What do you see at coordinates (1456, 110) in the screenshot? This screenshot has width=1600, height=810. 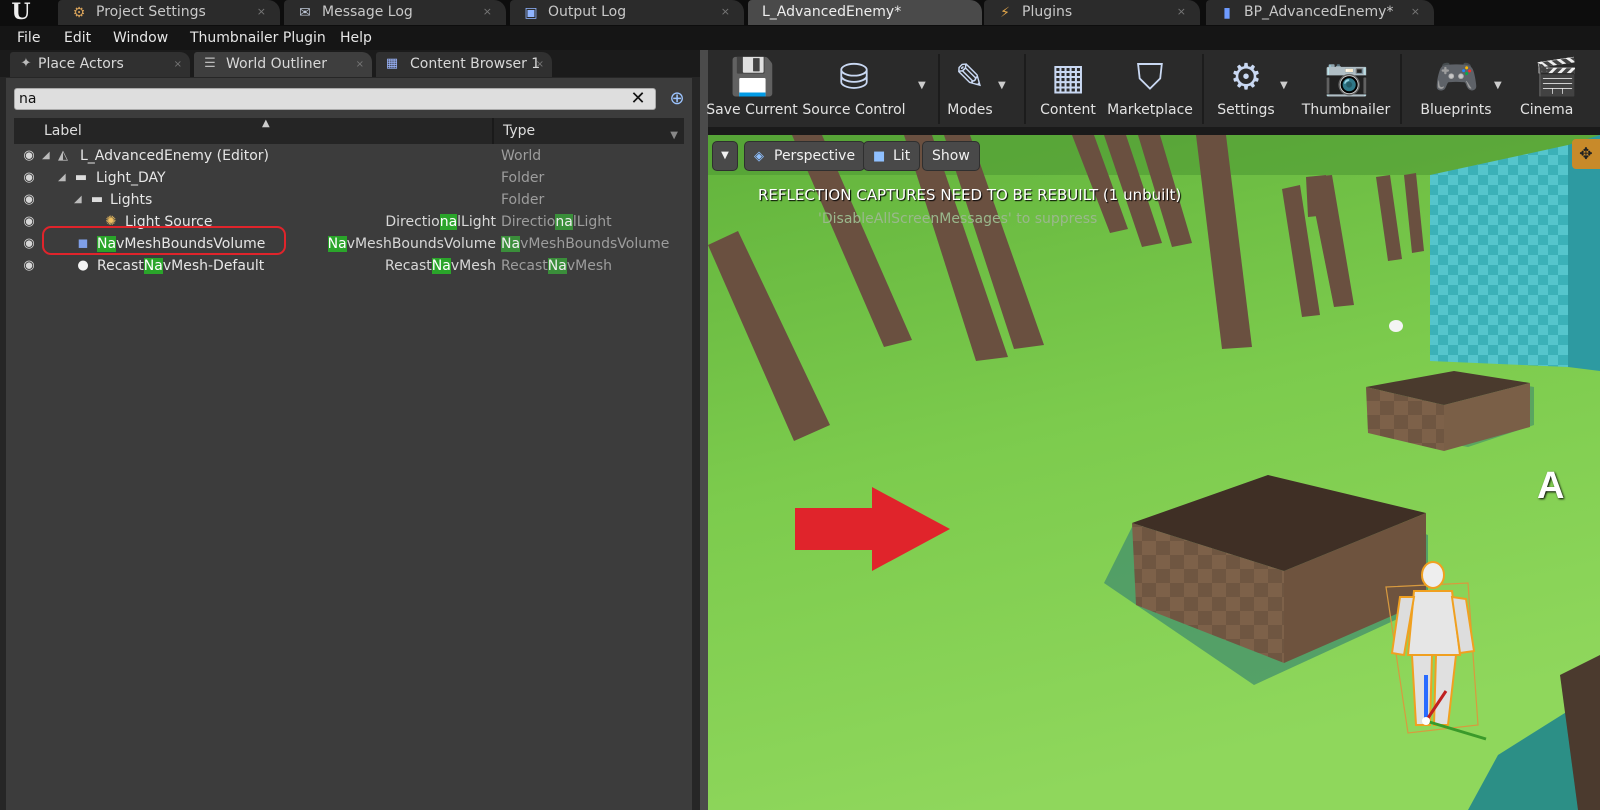 I see `toolbar-label: Blueprints` at bounding box center [1456, 110].